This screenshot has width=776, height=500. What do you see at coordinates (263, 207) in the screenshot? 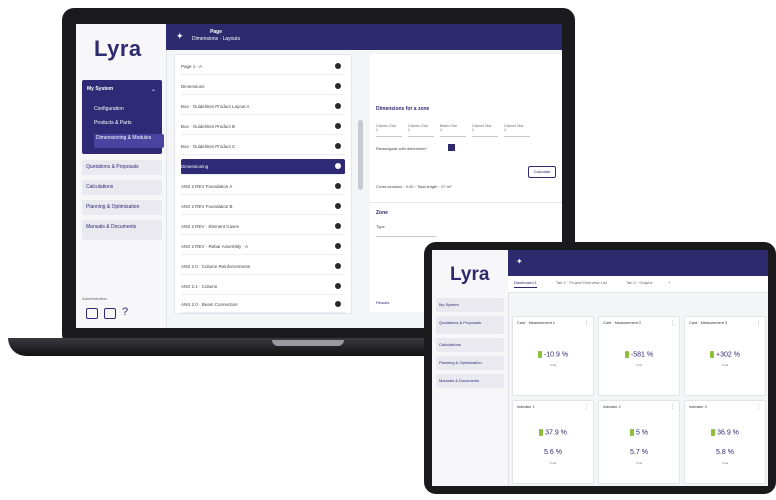
I see `tree-row: ANS 2 REV Foundation B` at bounding box center [263, 207].